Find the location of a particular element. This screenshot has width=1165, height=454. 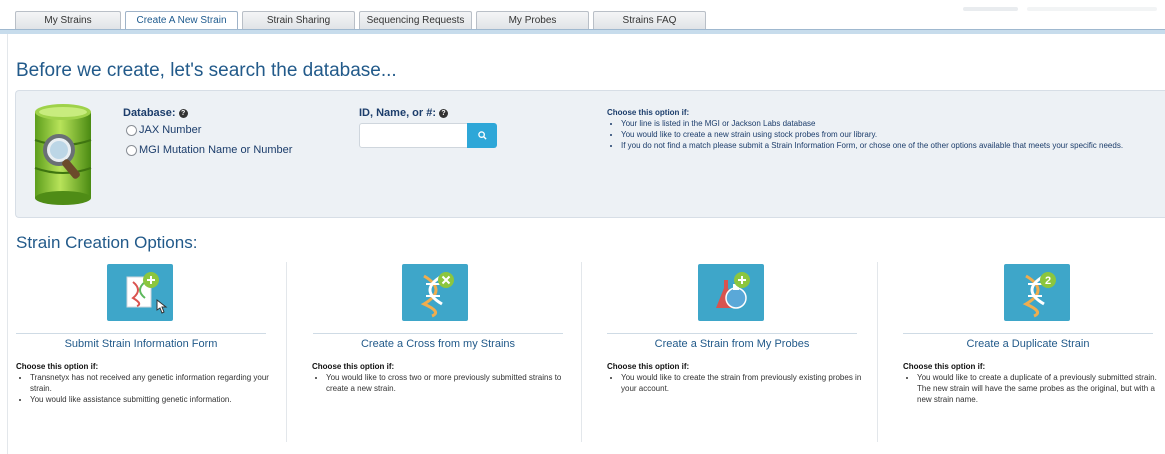

create-from-probes-button is located at coordinates (731, 292).